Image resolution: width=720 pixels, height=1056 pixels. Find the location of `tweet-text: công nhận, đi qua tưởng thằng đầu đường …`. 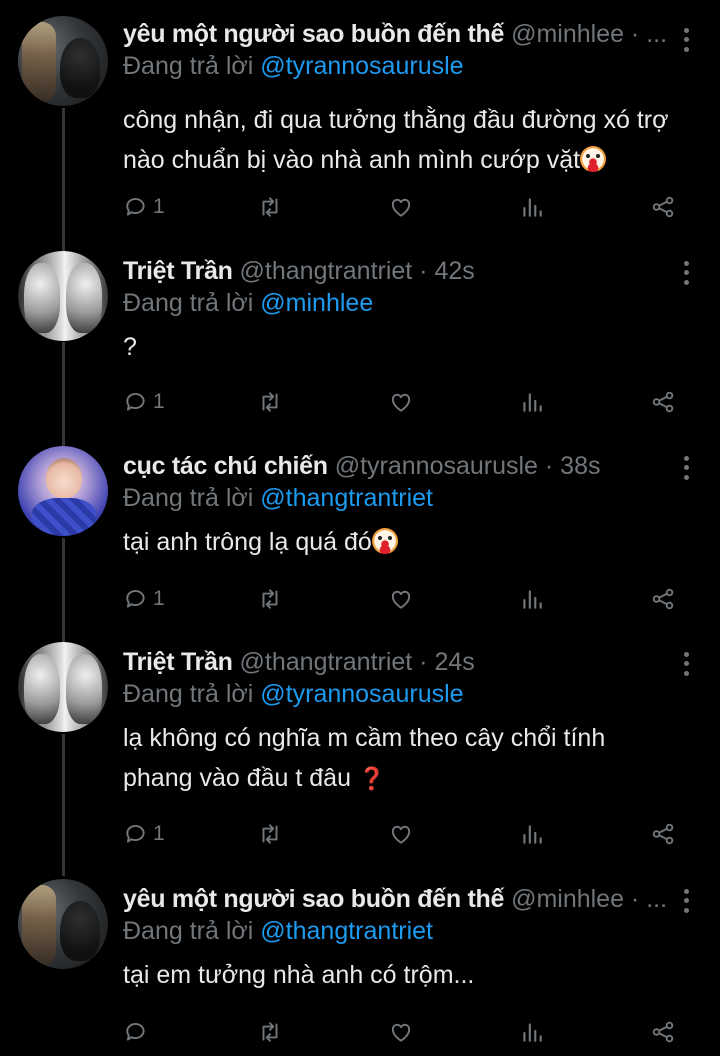

tweet-text: công nhận, đi qua tưởng thằng đầu đường … is located at coordinates (396, 140).